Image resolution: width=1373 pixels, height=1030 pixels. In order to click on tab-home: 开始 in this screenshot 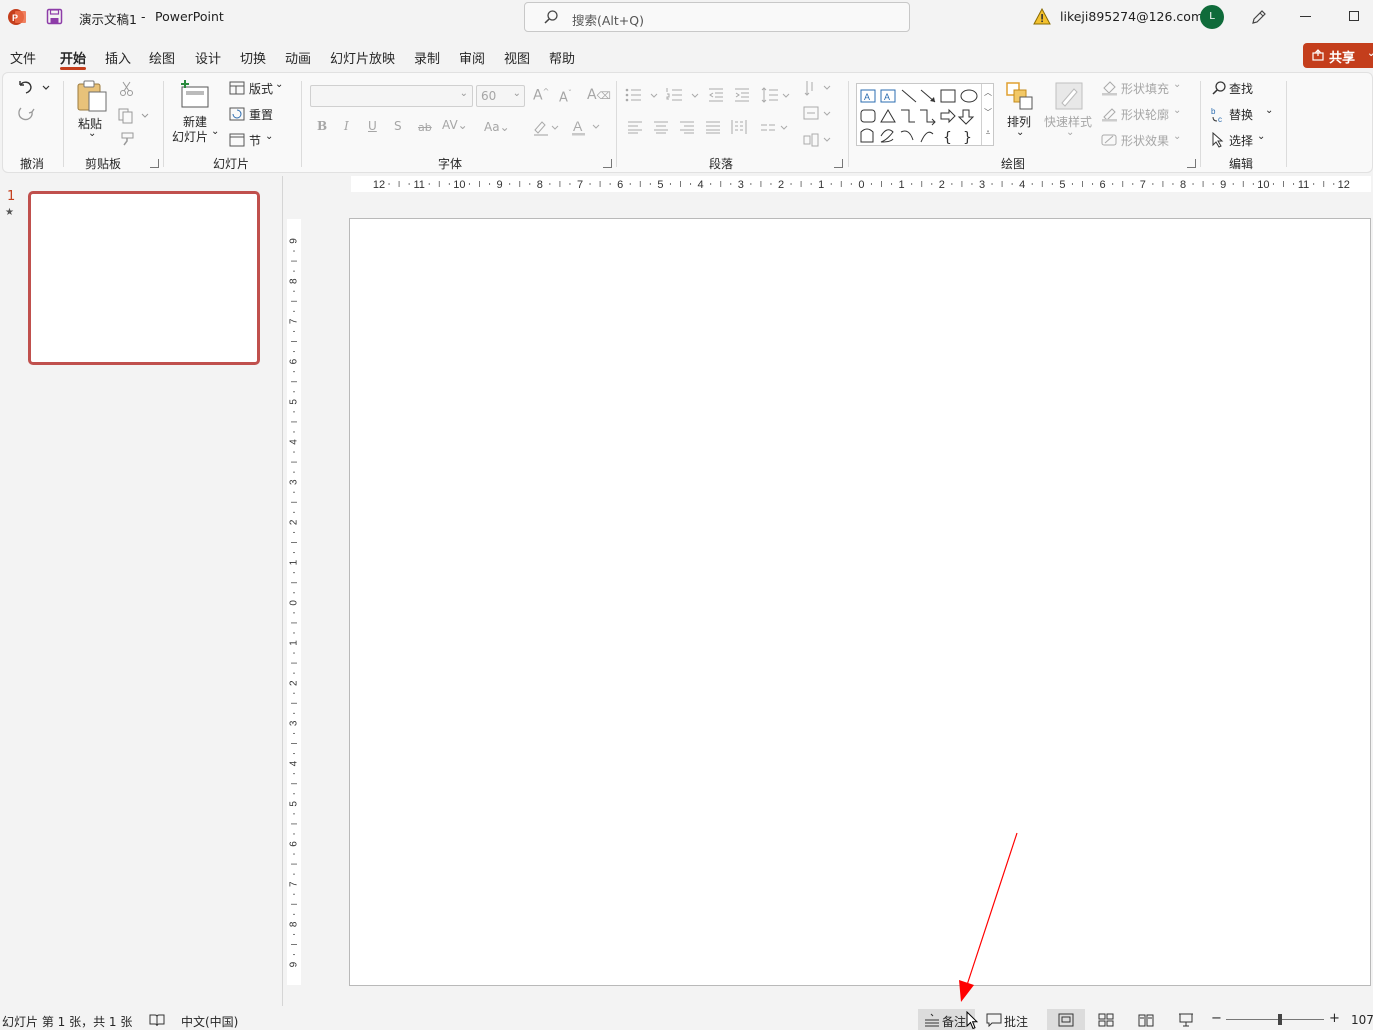, I will do `click(73, 57)`.